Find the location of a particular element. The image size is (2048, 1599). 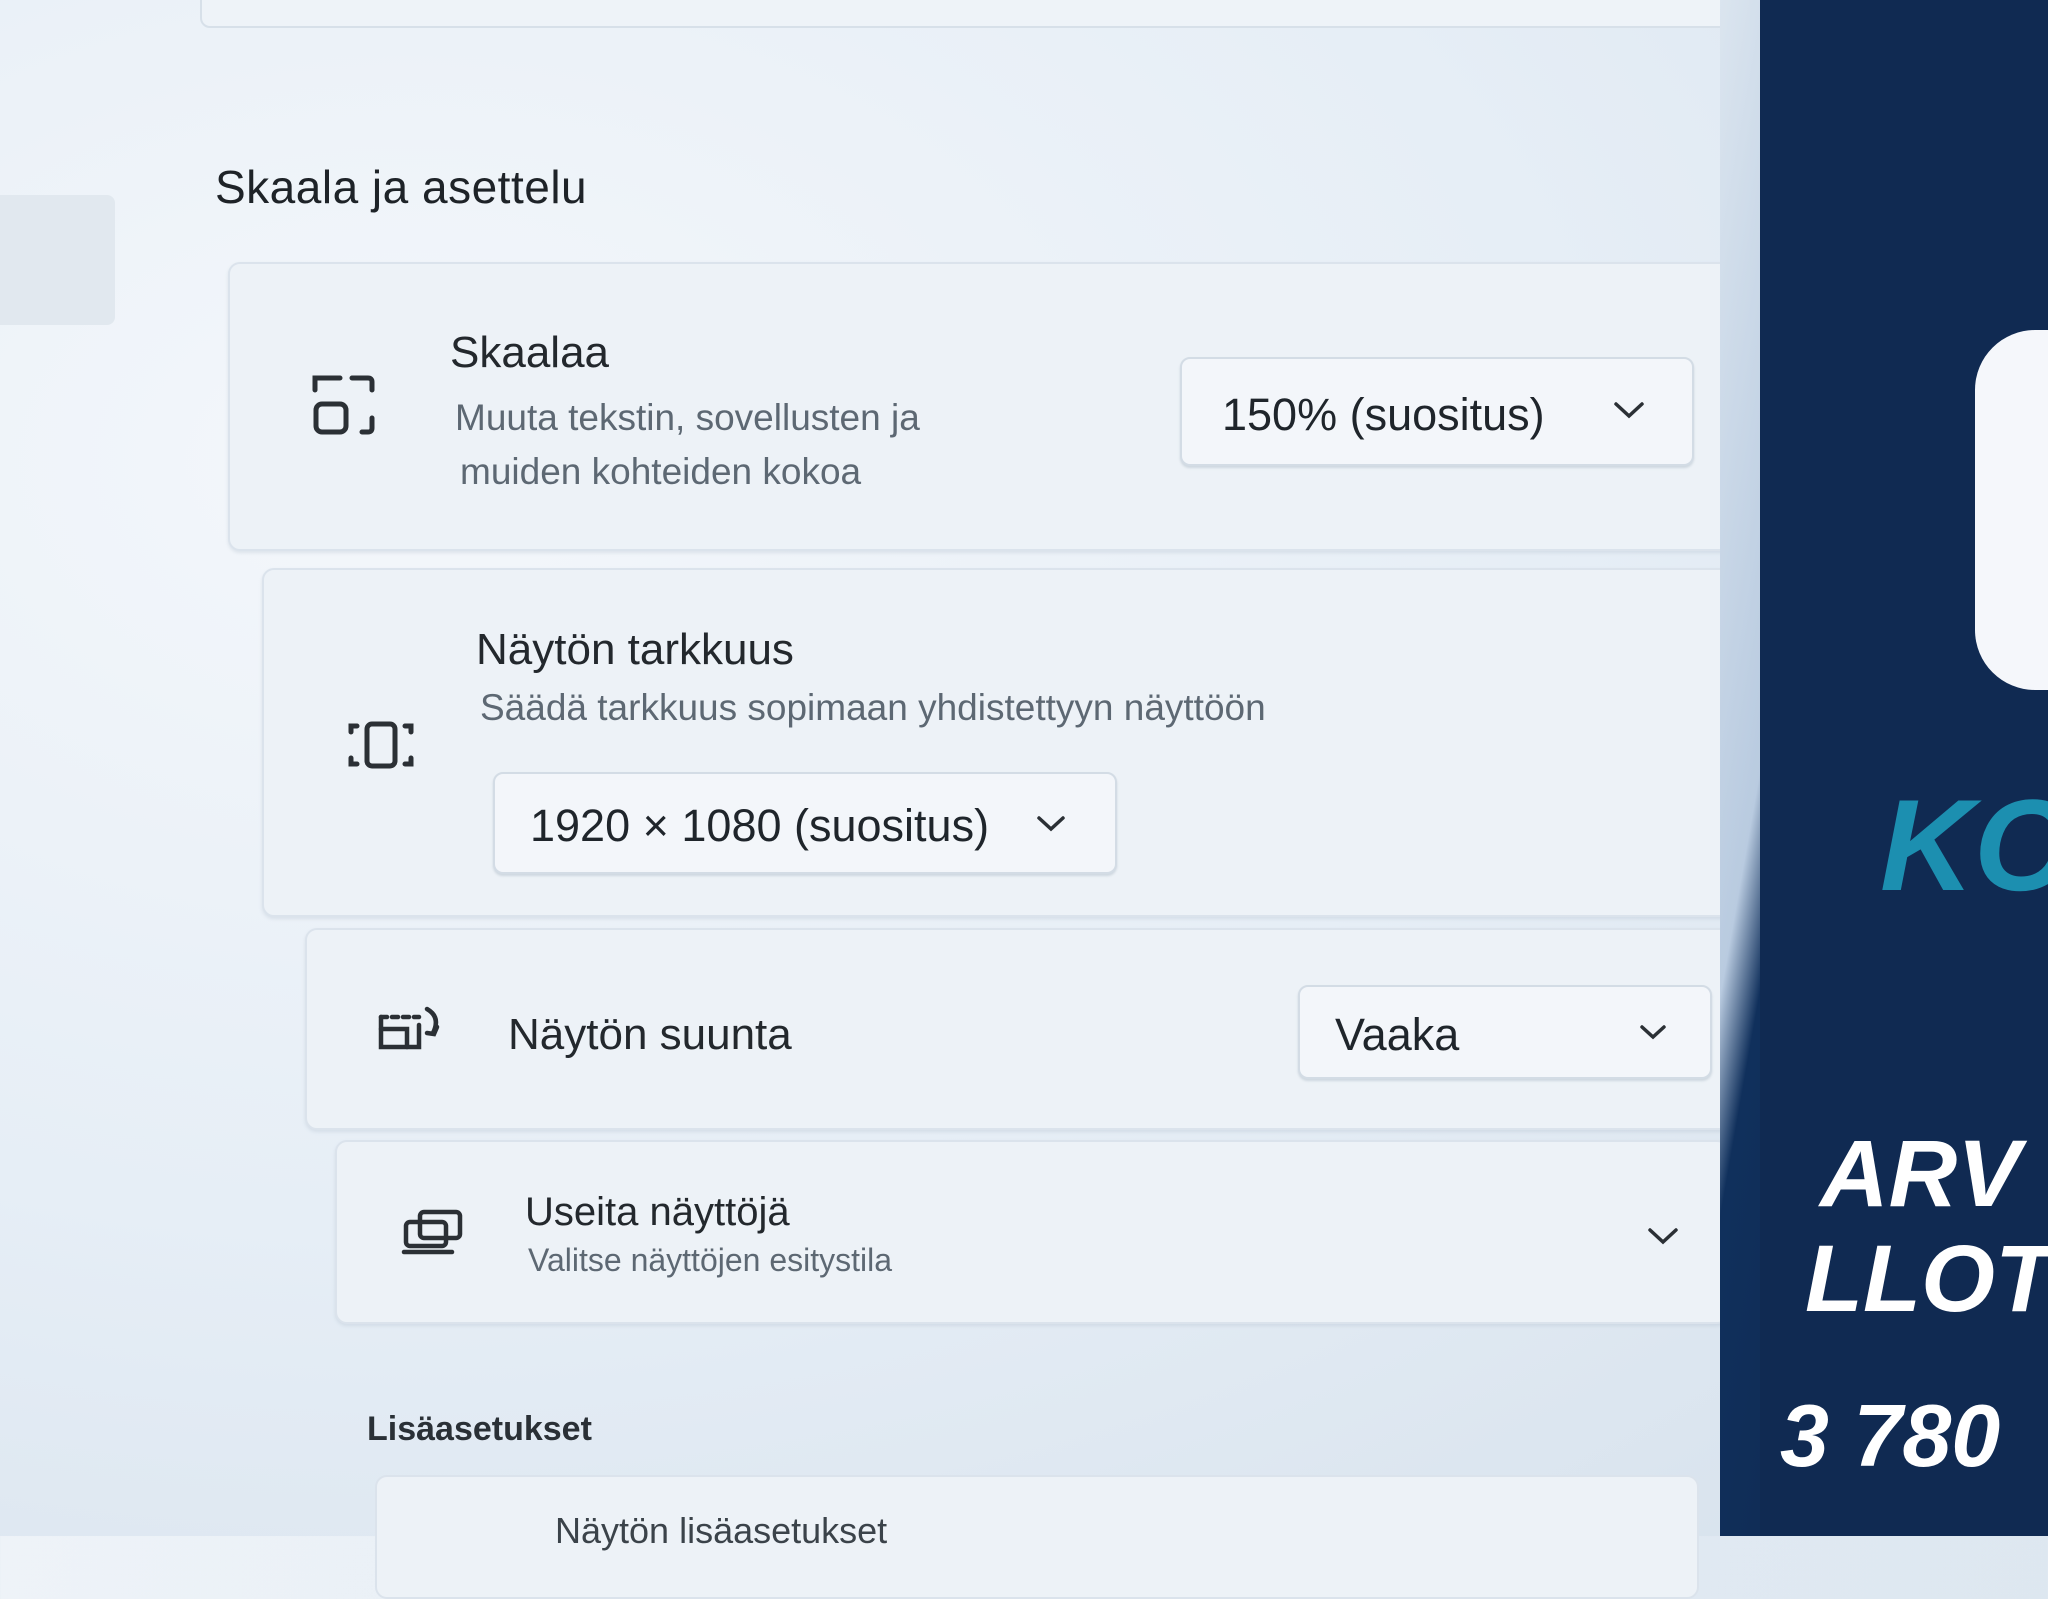

resolution-dropdown: 1920 × 1080 (suositus) is located at coordinates (805, 823).